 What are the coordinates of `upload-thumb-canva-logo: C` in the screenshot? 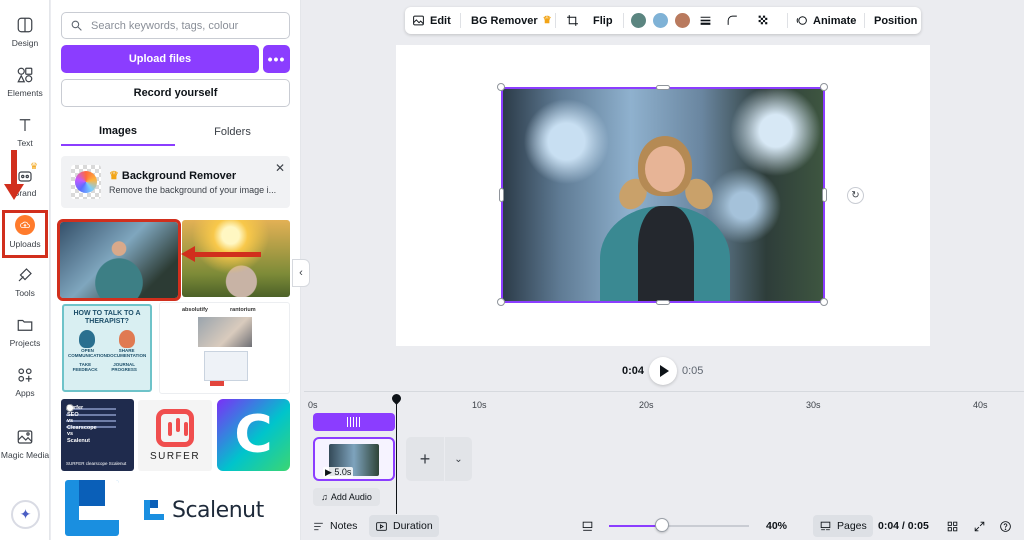 It's located at (253, 435).